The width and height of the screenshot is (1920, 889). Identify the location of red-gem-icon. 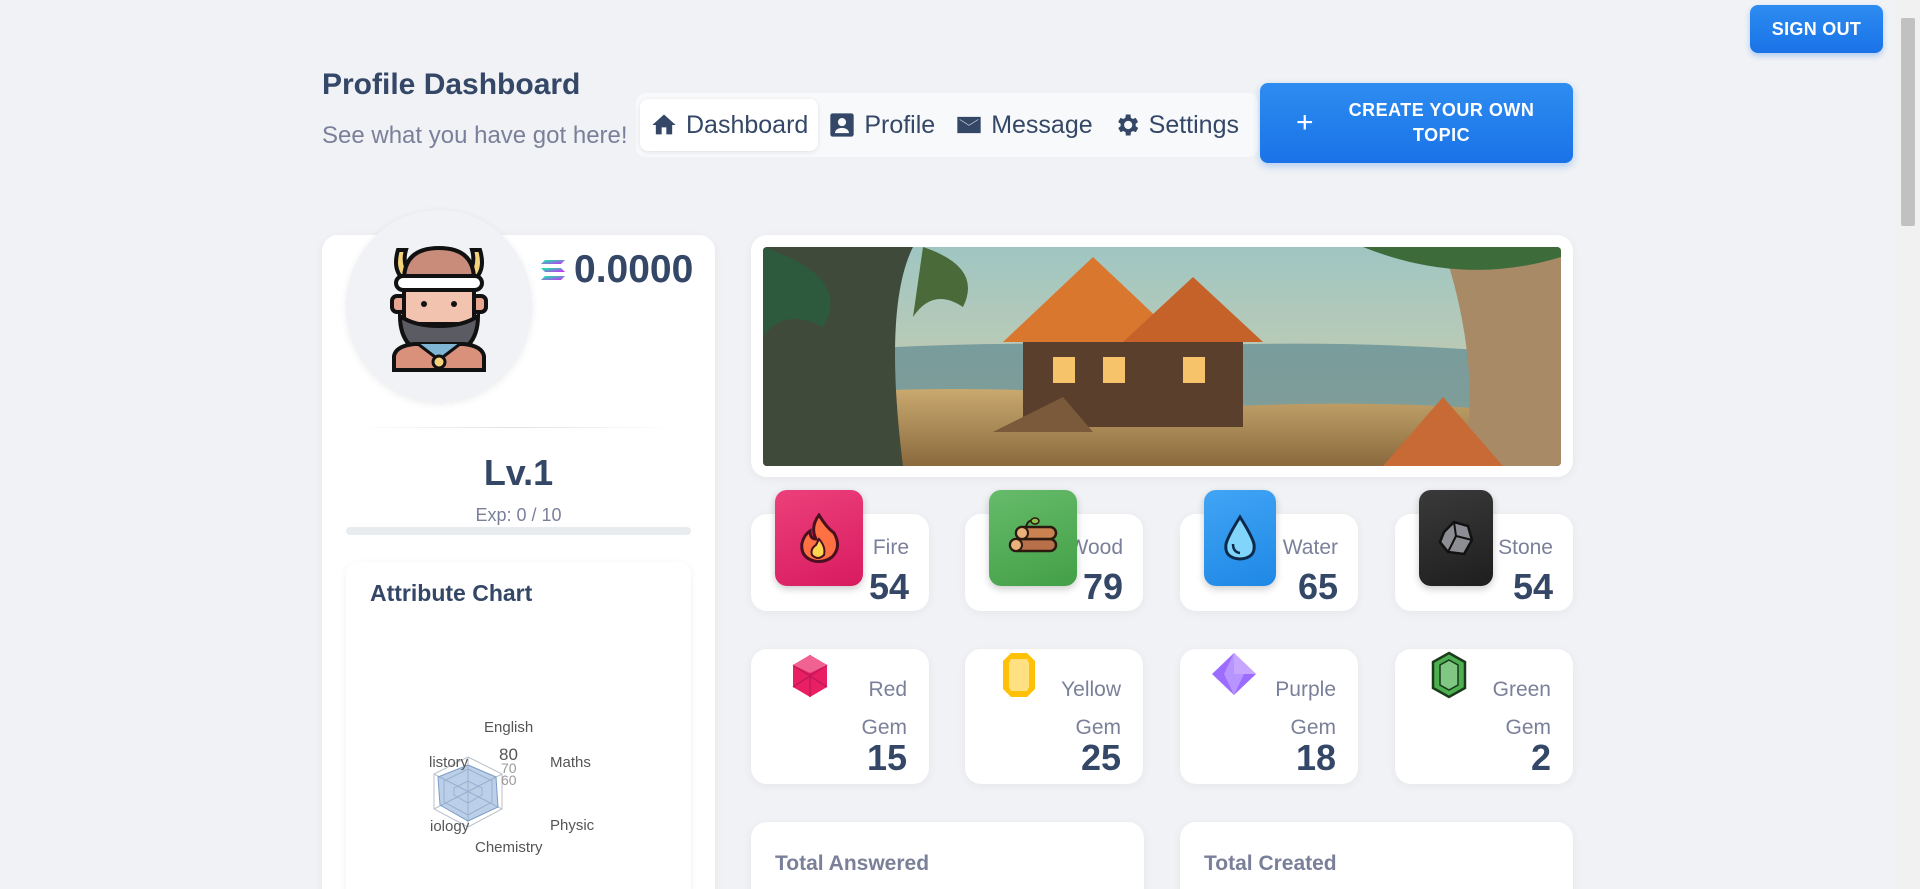
(810, 676).